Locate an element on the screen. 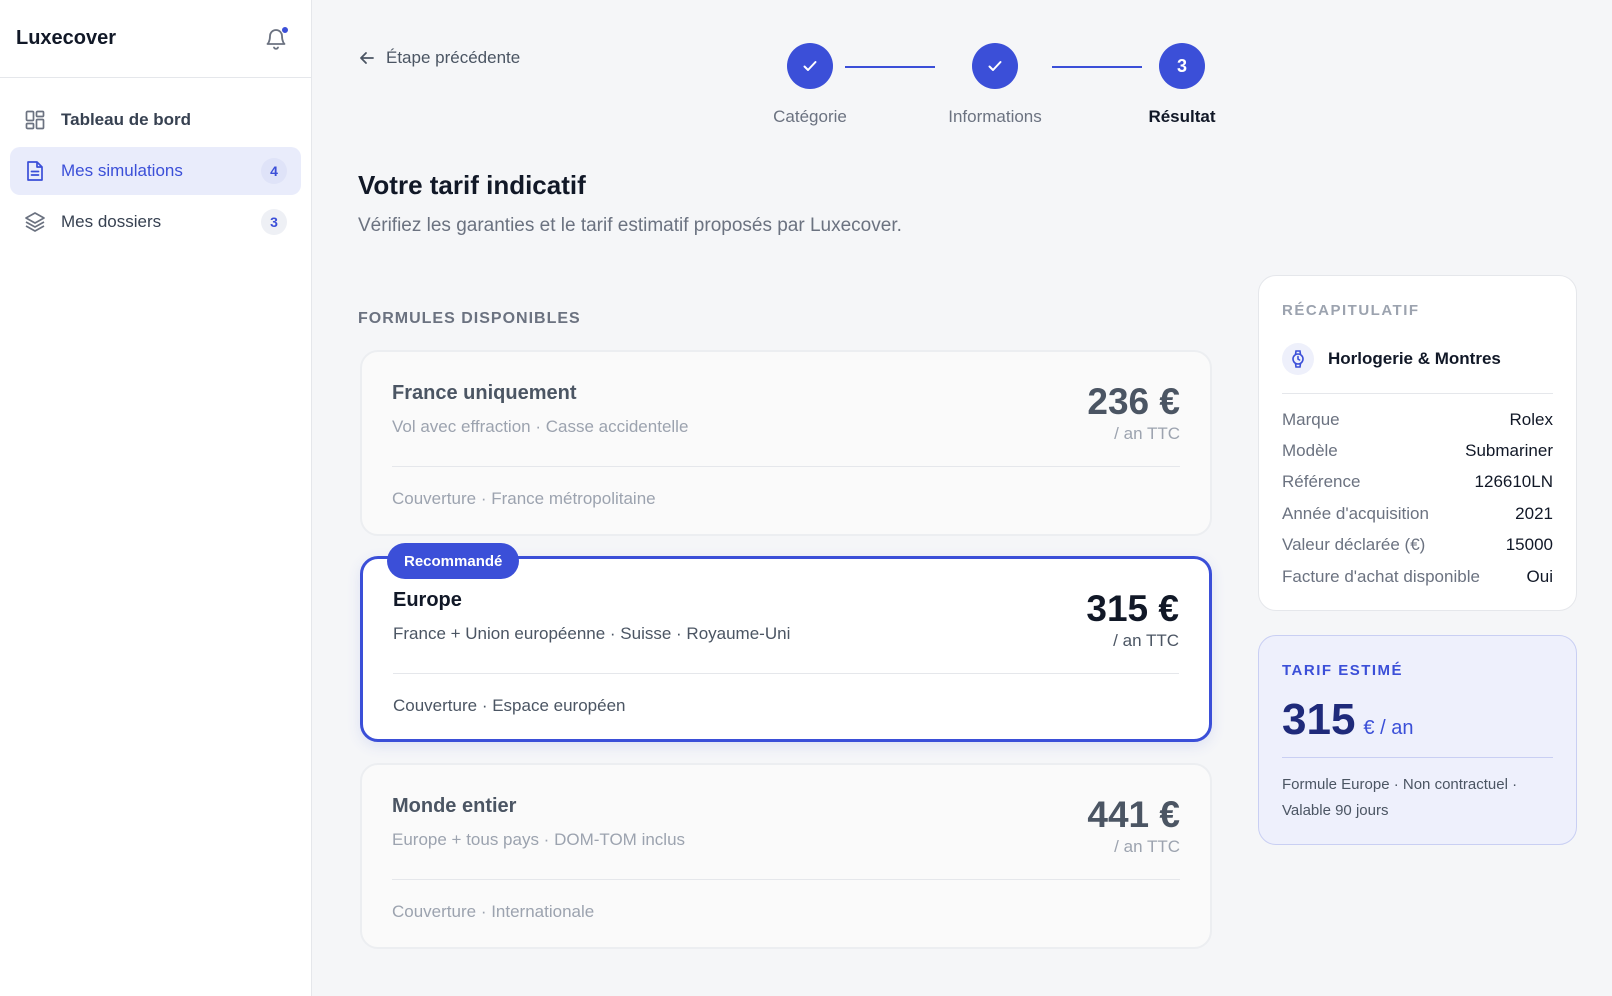 This screenshot has width=1612, height=996. step-category: Catégorie is located at coordinates (810, 85).